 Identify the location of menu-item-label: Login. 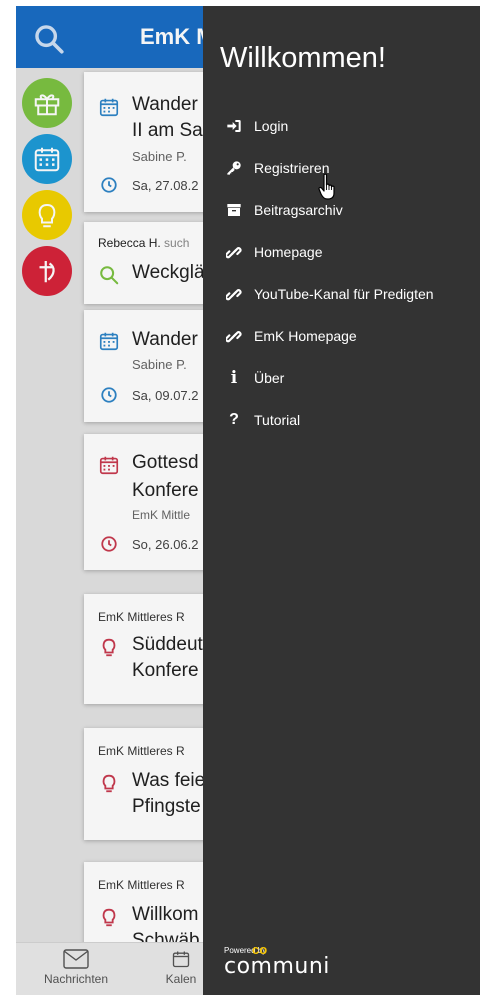
(271, 126).